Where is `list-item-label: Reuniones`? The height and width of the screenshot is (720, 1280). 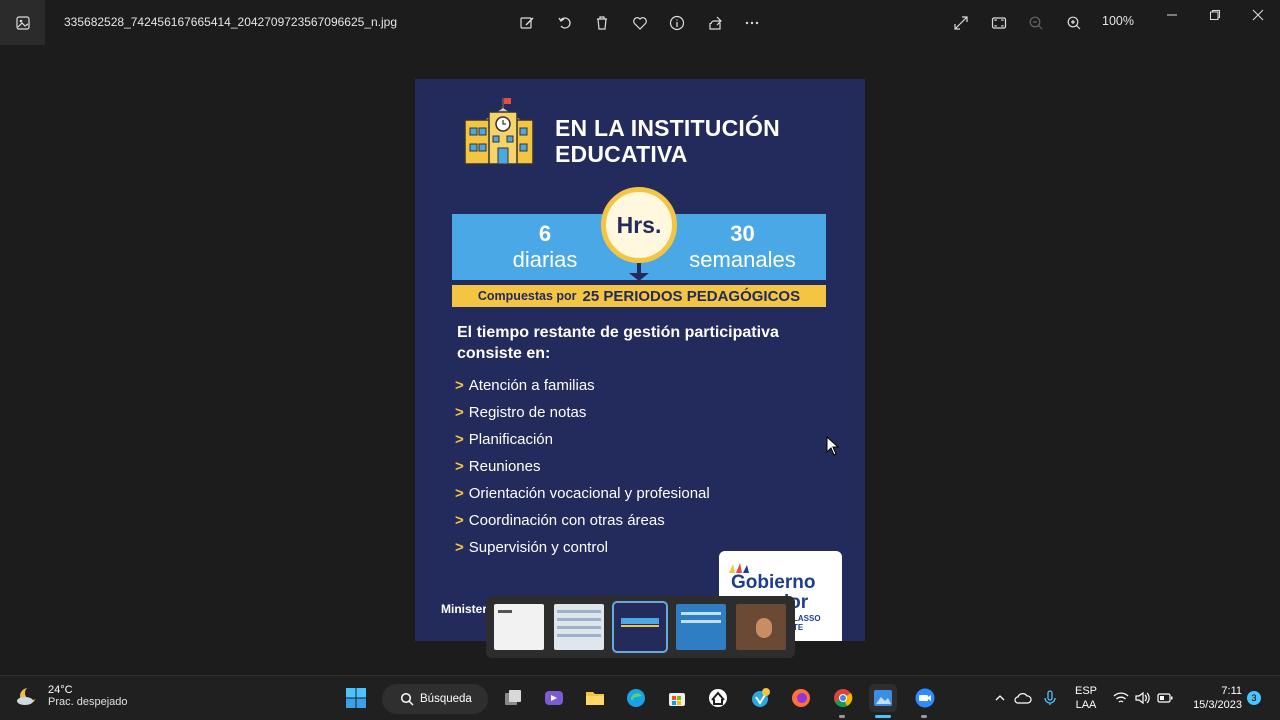
list-item-label: Reuniones is located at coordinates (504, 466).